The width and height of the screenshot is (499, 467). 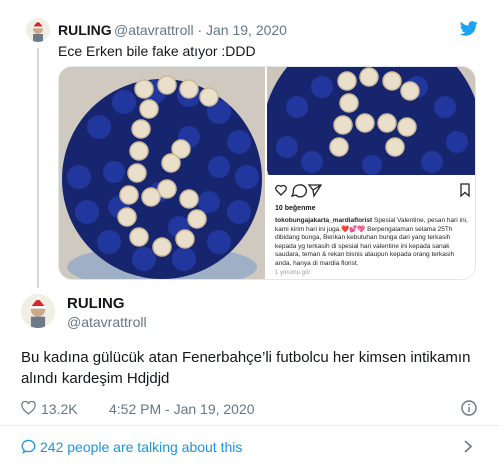 I want to click on talking-count-link: 242 people are talking about this, so click(x=141, y=447).